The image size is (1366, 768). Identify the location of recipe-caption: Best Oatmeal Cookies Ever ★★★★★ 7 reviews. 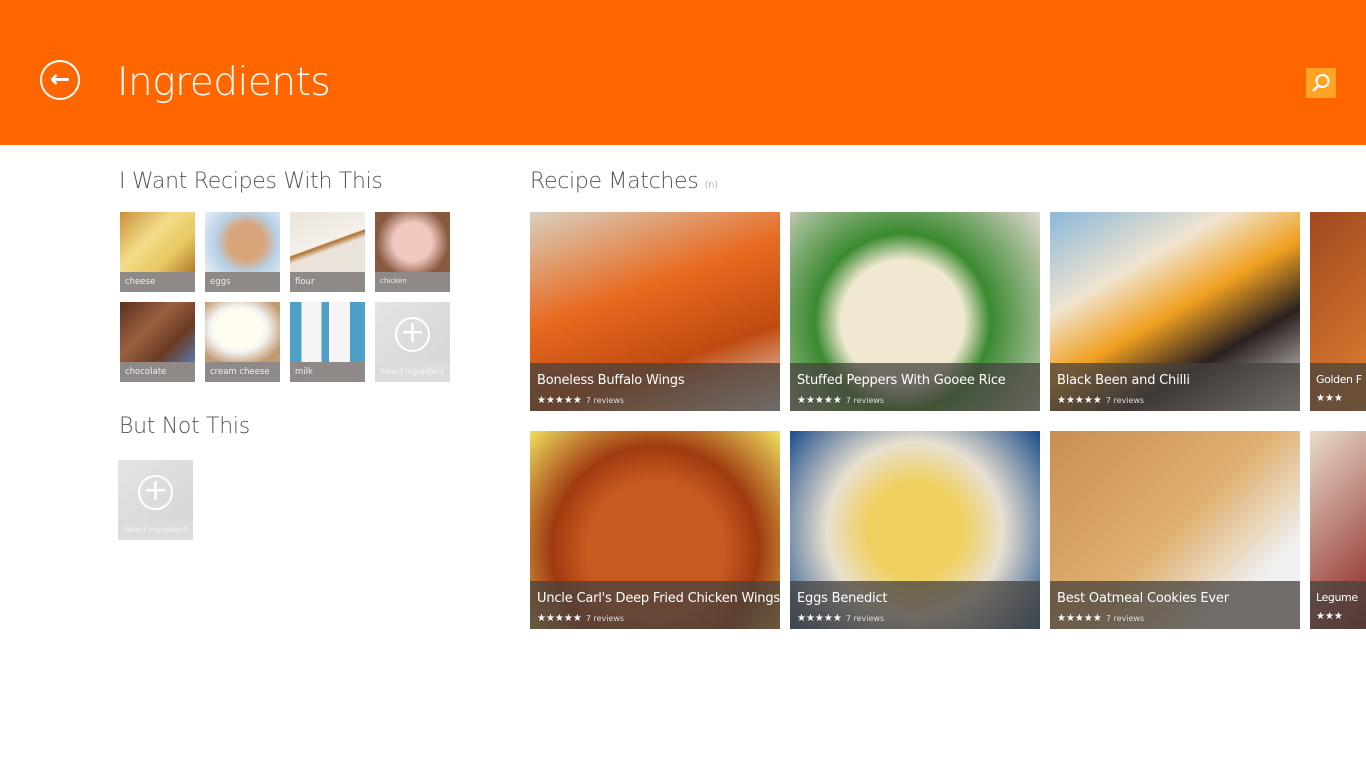
(1175, 605).